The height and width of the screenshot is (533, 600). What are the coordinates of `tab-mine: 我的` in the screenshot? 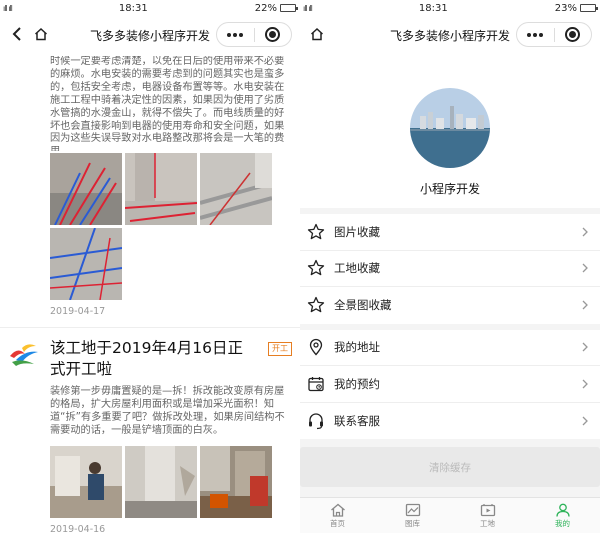 It's located at (562, 515).